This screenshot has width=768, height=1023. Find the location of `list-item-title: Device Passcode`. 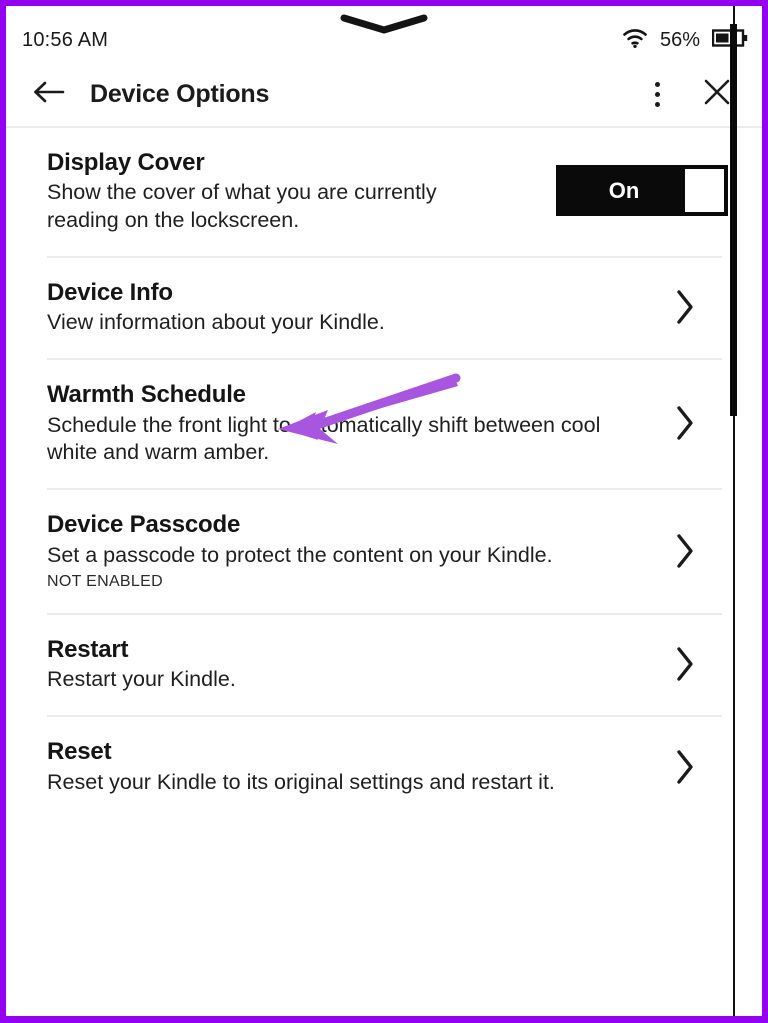

list-item-title: Device Passcode is located at coordinates (144, 525).